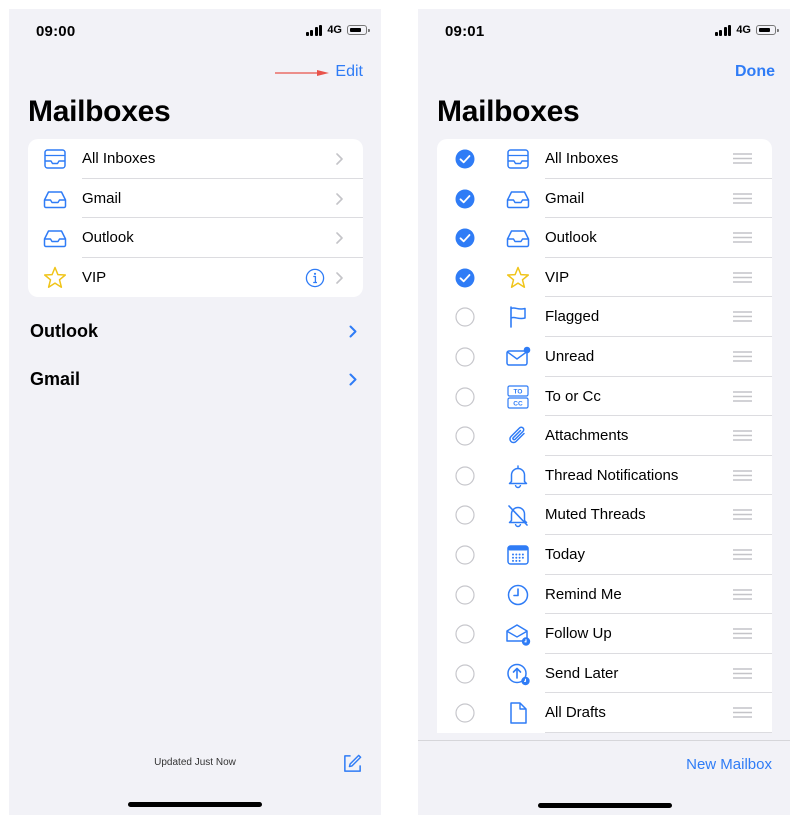 This screenshot has height=823, width=800. What do you see at coordinates (56, 31) in the screenshot?
I see `status-time: 09:00` at bounding box center [56, 31].